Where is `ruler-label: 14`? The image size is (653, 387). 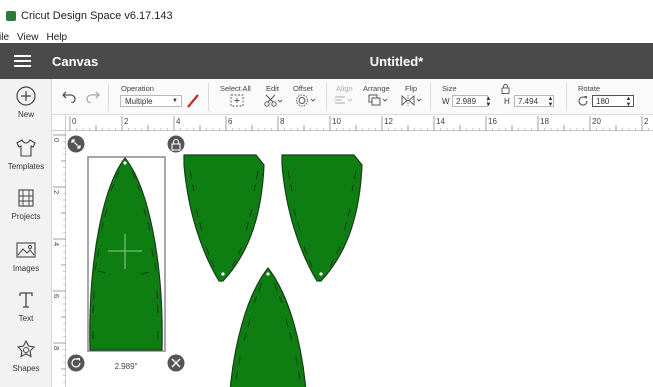
ruler-label: 14 is located at coordinates (440, 121).